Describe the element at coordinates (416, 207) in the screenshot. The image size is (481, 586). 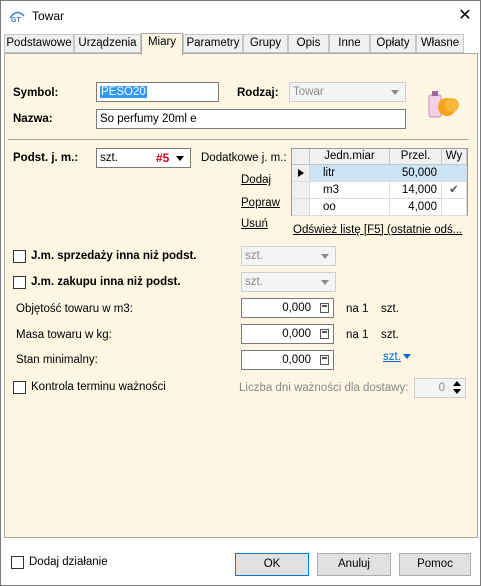
I see `grid-cell-factor: 4,000` at that location.